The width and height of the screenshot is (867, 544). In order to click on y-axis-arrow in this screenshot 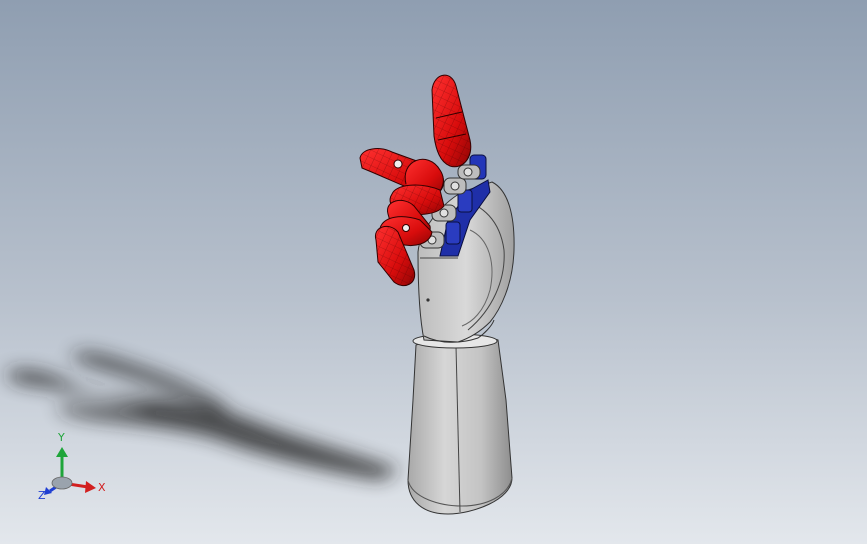, I will do `click(62, 452)`.